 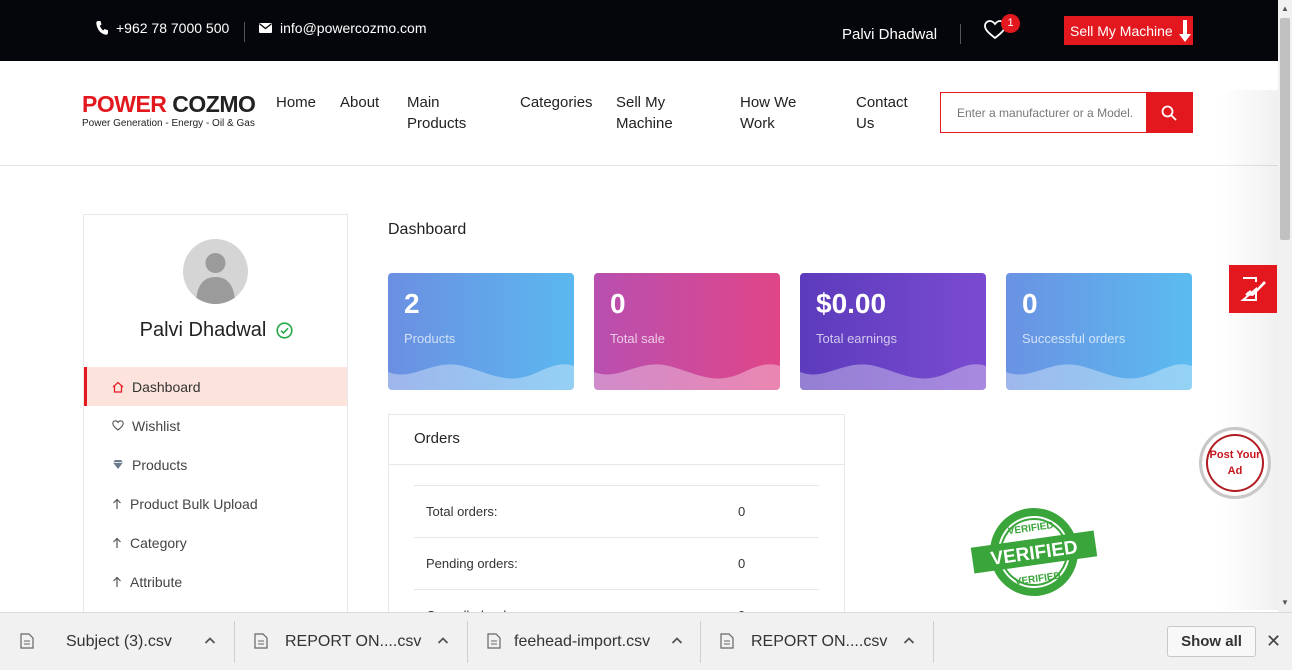 What do you see at coordinates (203, 330) in the screenshot?
I see `profile-name-text: Palvi Dhadwal` at bounding box center [203, 330].